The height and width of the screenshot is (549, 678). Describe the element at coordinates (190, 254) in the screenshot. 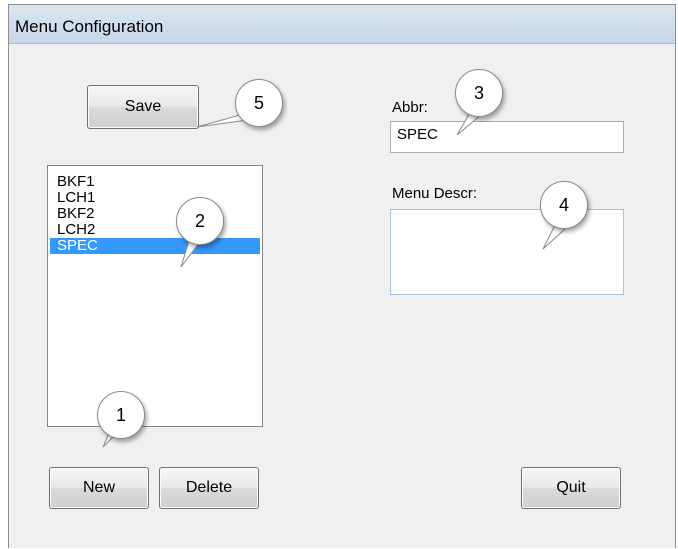

I see `callout-2-pointer` at that location.